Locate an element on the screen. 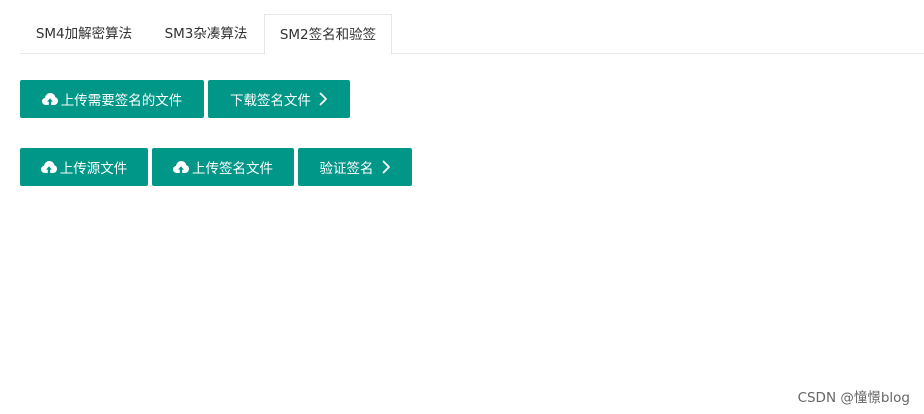 This screenshot has width=924, height=414. upload-file-to-sign-label: 上传需要签名的文件 is located at coordinates (121, 101).